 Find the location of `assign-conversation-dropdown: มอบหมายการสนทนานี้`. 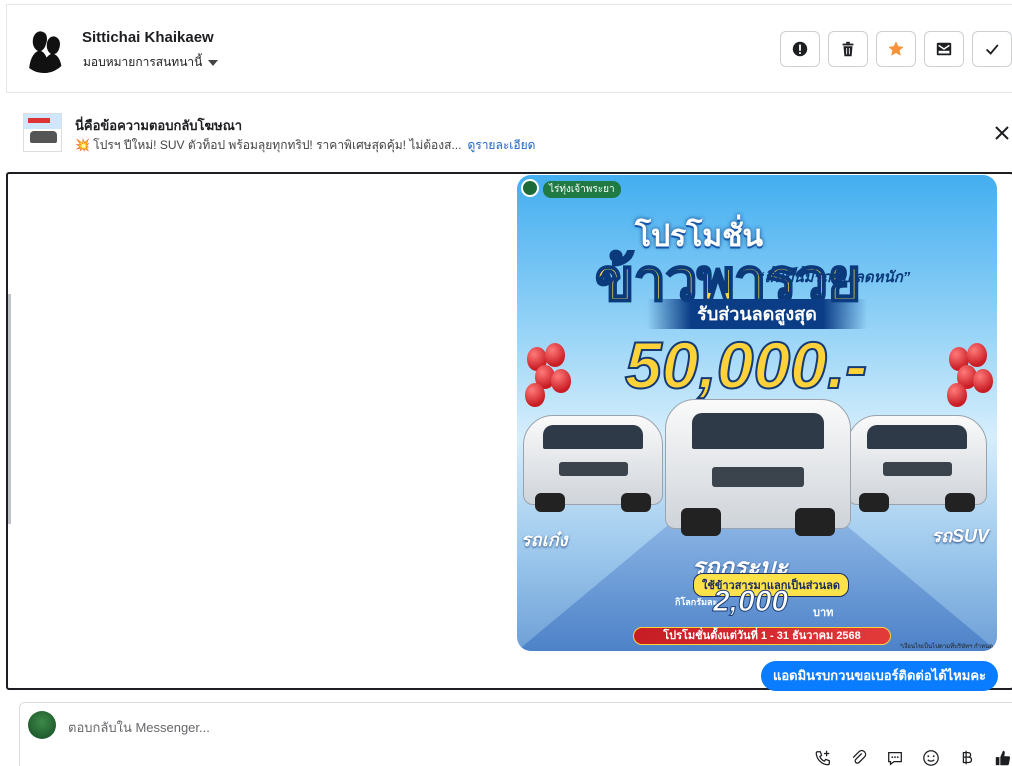

assign-conversation-dropdown: มอบหมายการสนทนานี้ is located at coordinates (151, 62).